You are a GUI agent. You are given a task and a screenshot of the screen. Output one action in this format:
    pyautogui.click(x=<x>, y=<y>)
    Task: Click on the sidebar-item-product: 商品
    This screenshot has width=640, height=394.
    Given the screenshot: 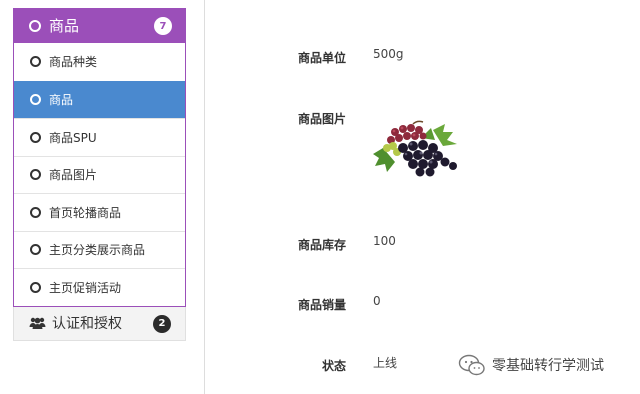 What is the action you would take?
    pyautogui.click(x=99, y=99)
    